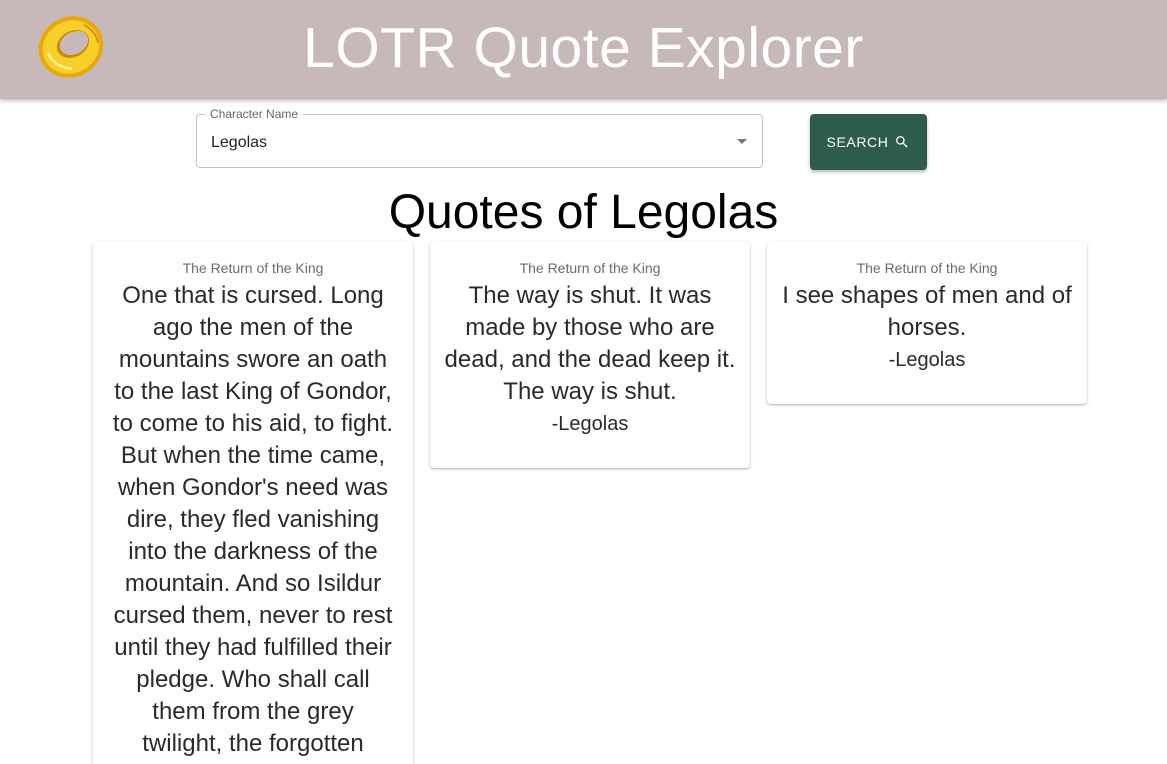  I want to click on search-icon, so click(902, 142).